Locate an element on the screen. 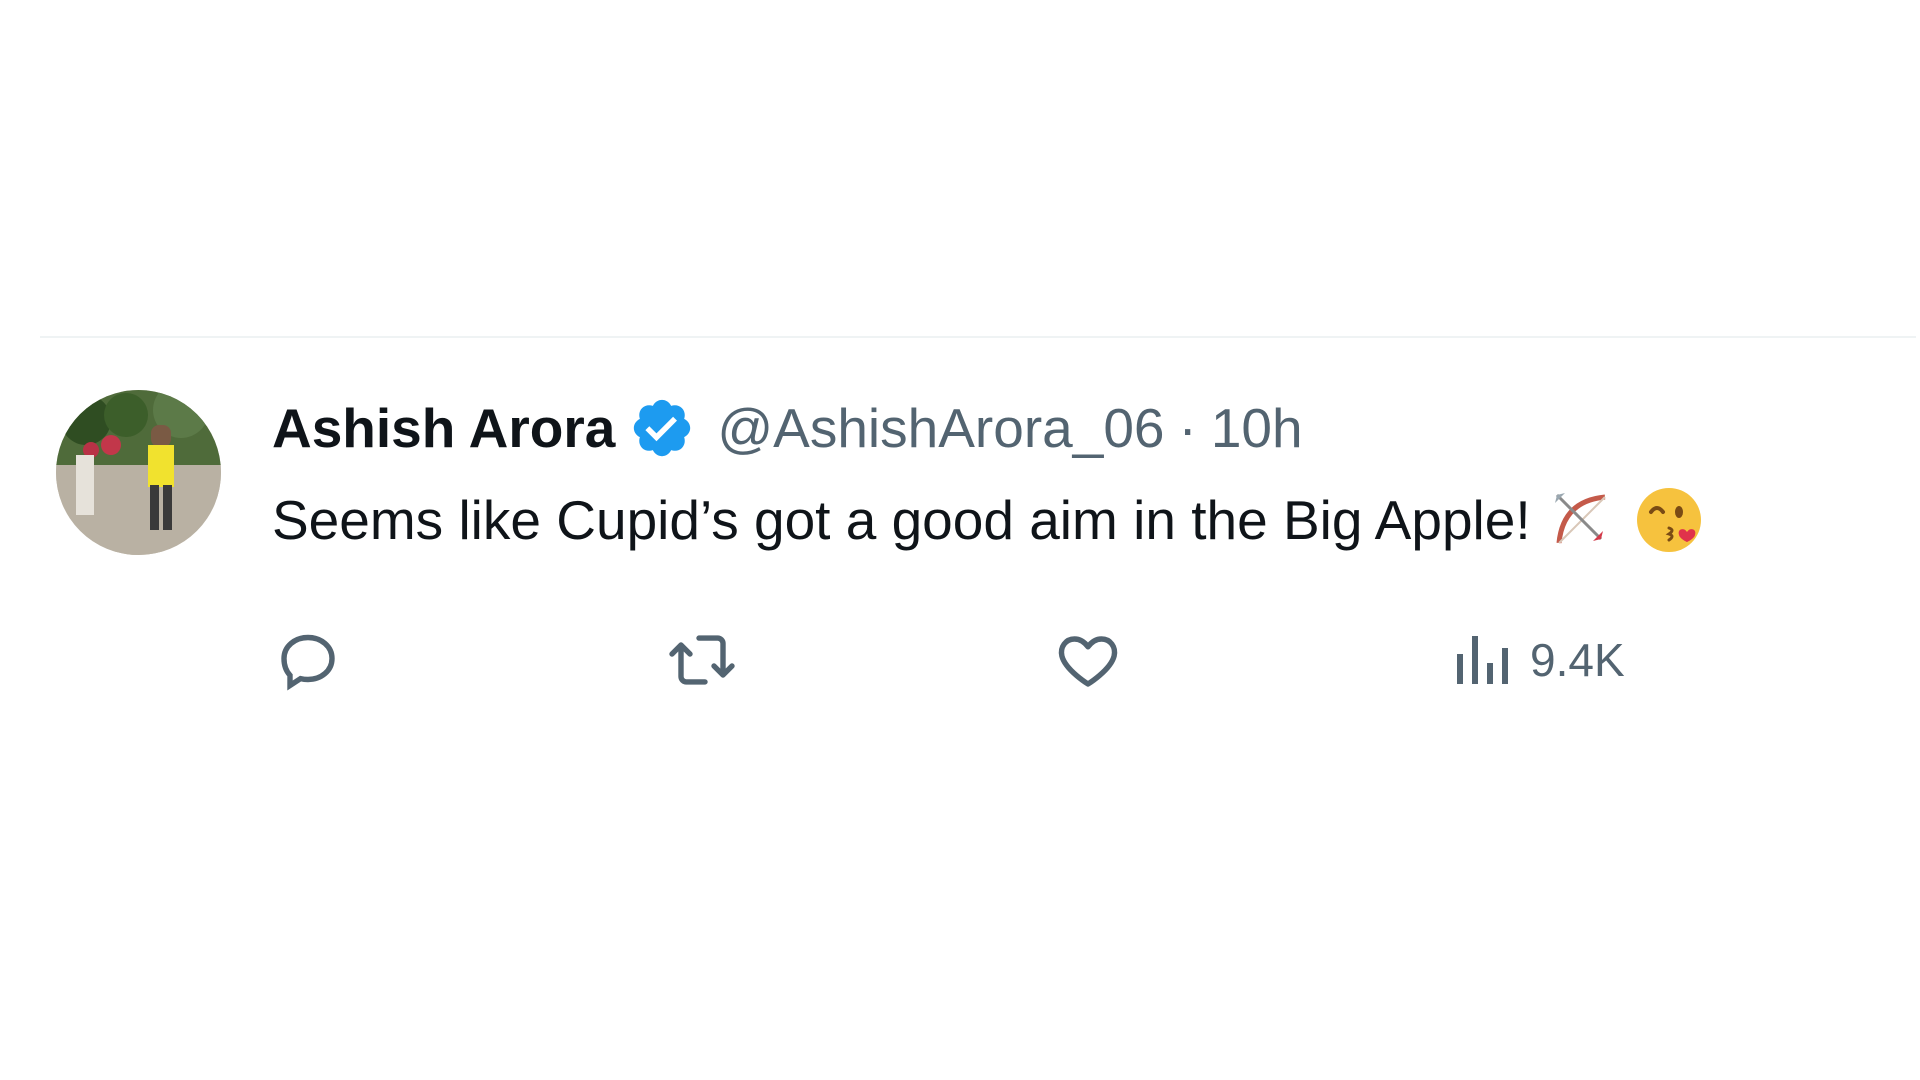  views-button: 9.4K is located at coordinates (1533, 660).